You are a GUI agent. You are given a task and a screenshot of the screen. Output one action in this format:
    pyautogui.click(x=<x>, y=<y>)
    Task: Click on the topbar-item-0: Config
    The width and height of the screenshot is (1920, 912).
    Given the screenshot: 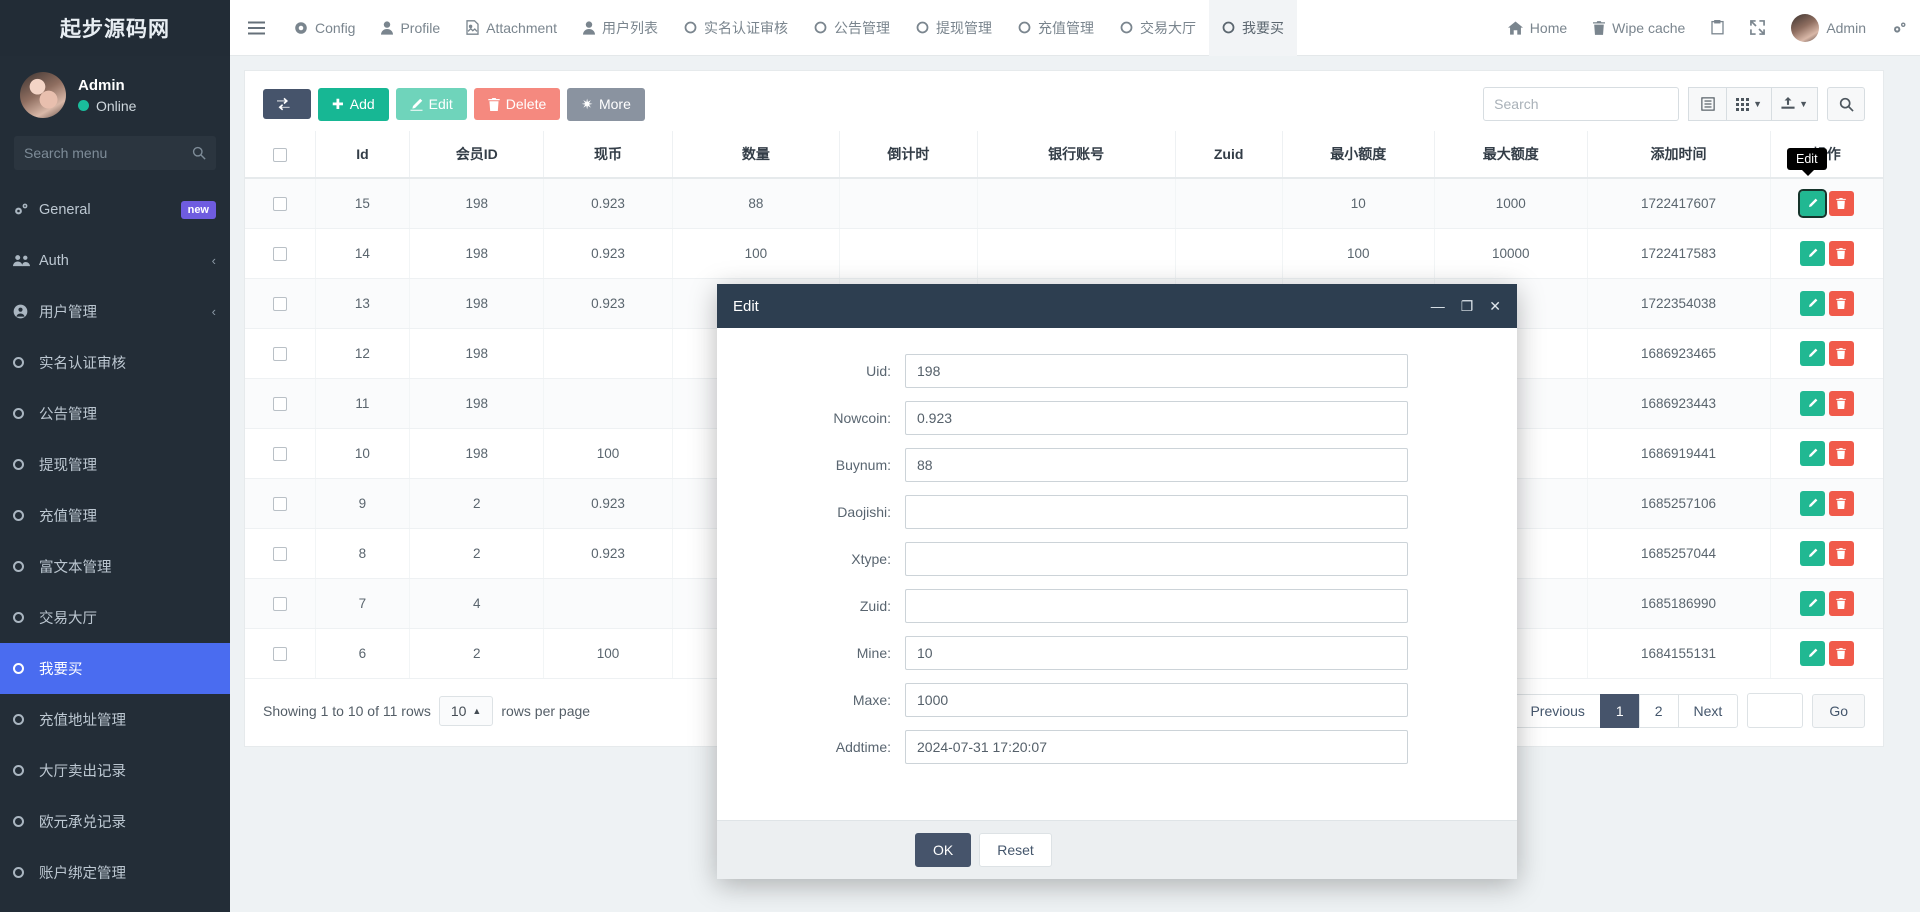 What is the action you would take?
    pyautogui.click(x=324, y=28)
    